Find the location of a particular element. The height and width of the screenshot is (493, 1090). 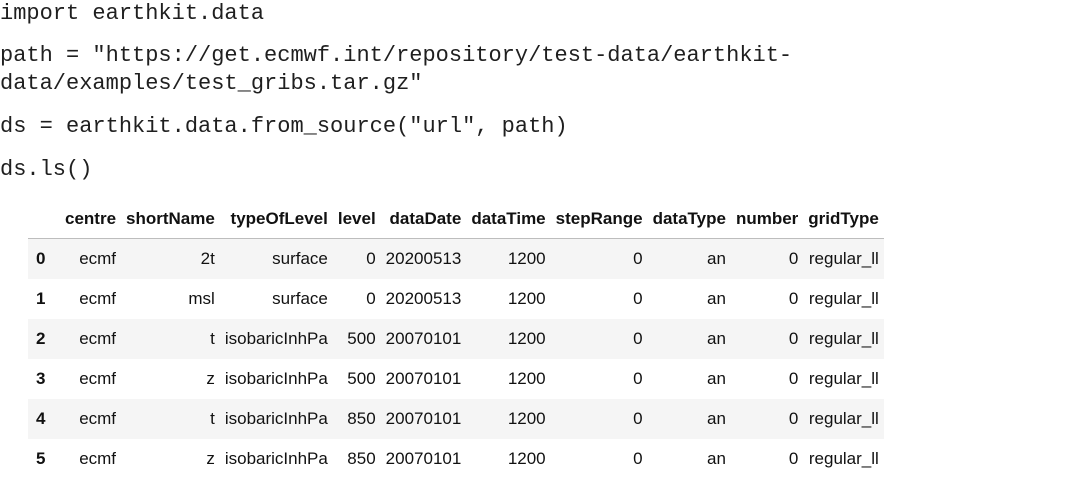

code-line-path-2: data/examples/test_gribs.tar.gz" is located at coordinates (211, 83).